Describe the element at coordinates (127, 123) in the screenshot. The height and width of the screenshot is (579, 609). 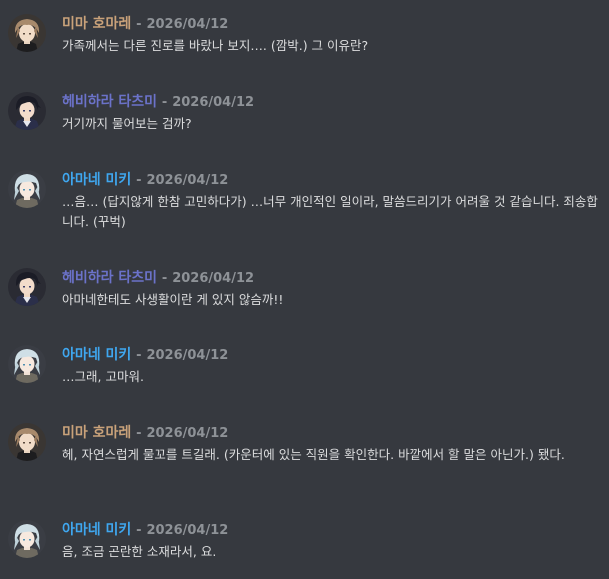
I see `message-text: 거기까지 물어보는 검까?` at that location.